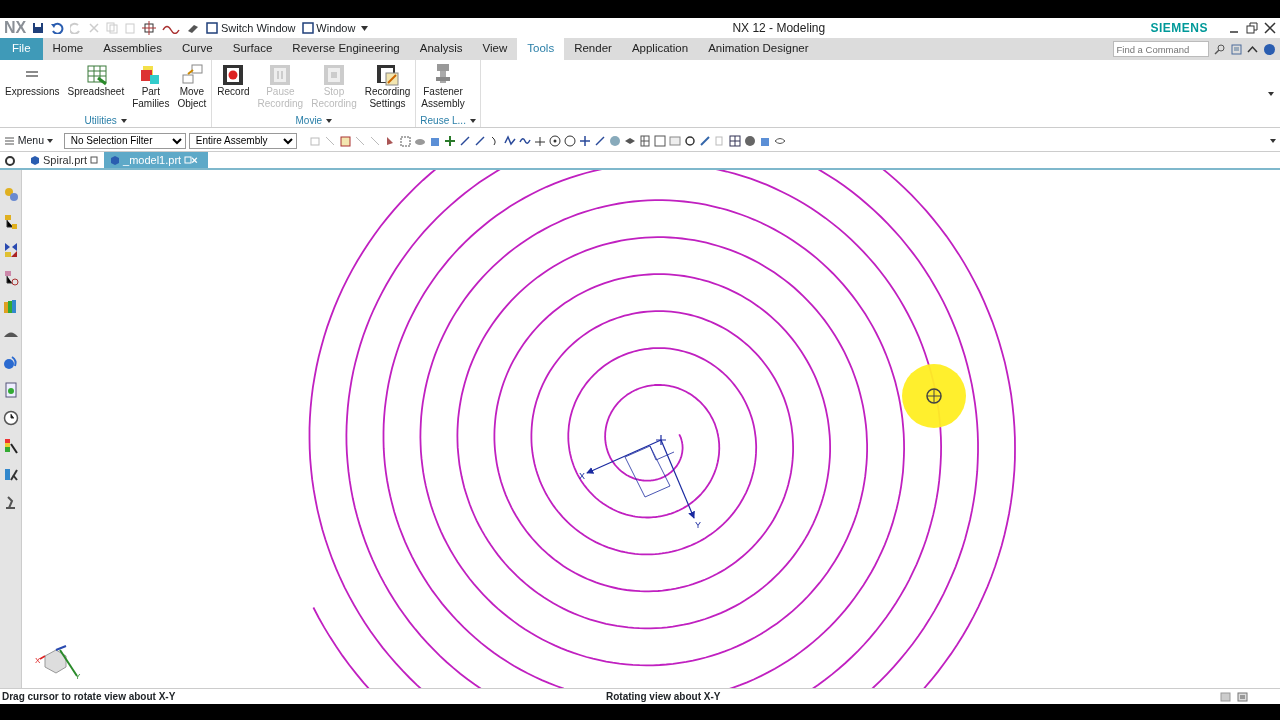 The width and height of the screenshot is (1280, 720). I want to click on frame-icon, so click(344, 140).